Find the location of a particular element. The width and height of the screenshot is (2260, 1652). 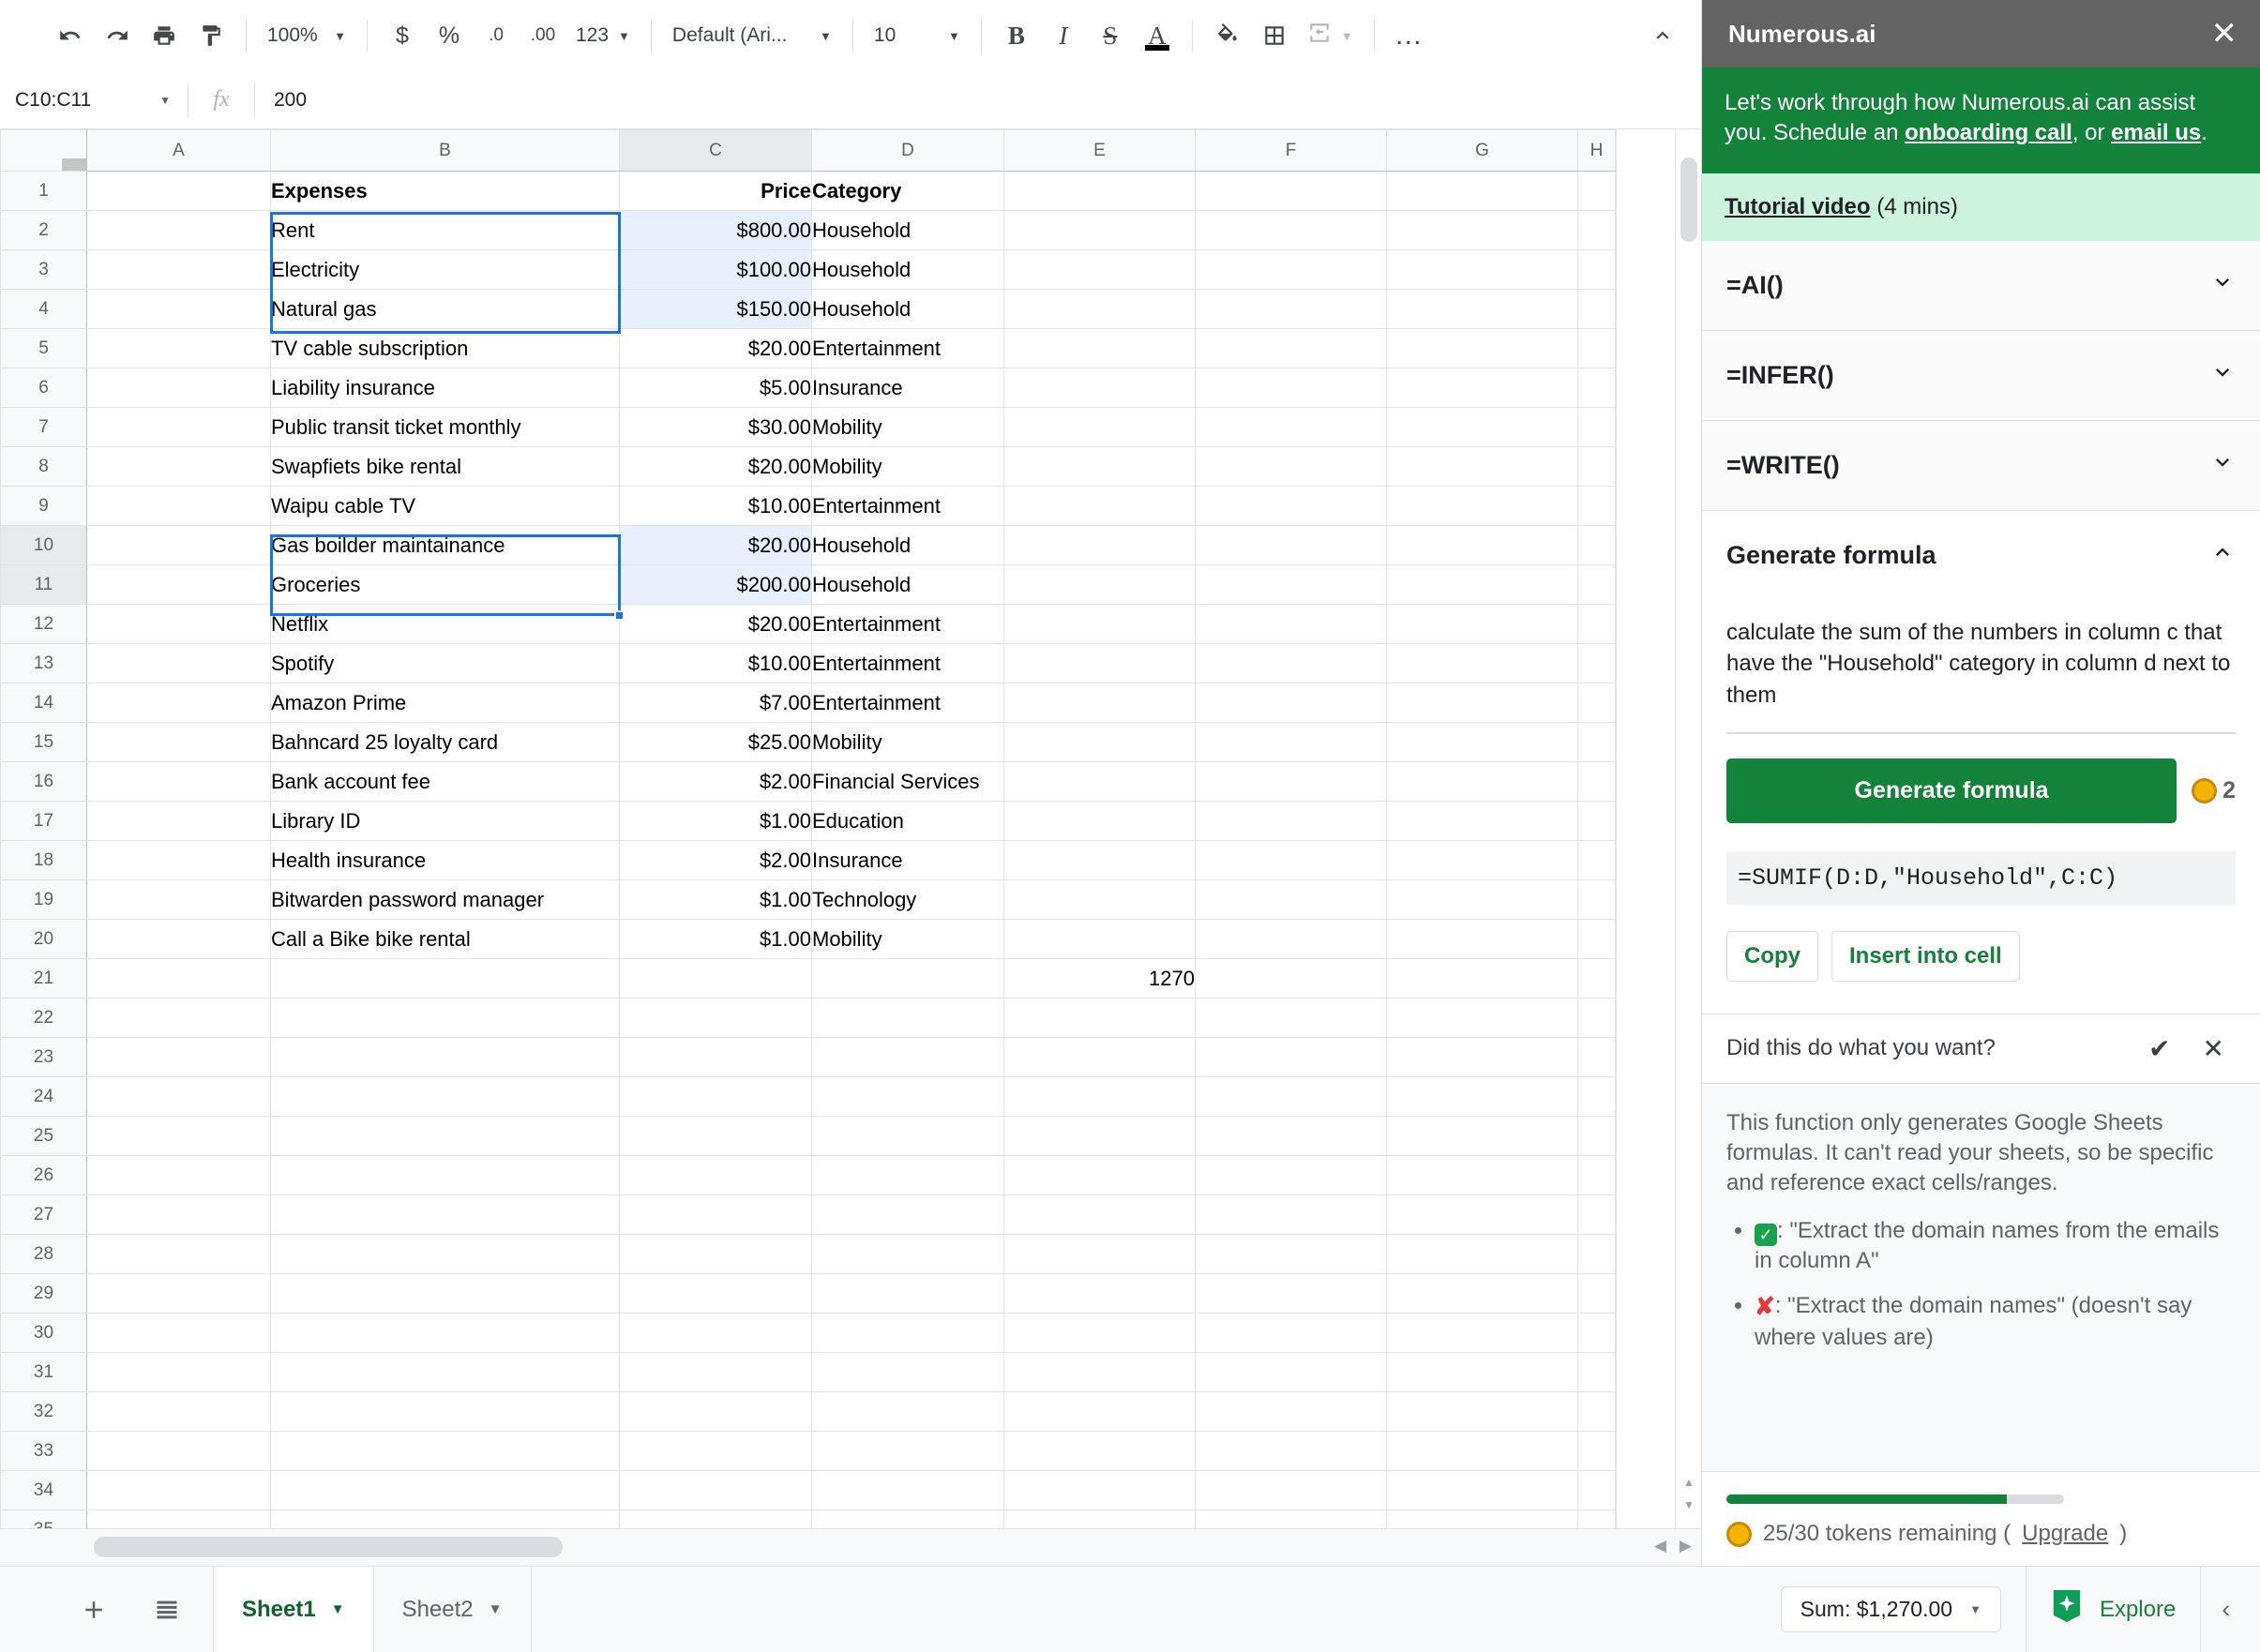

cell-H10 is located at coordinates (1596, 545).